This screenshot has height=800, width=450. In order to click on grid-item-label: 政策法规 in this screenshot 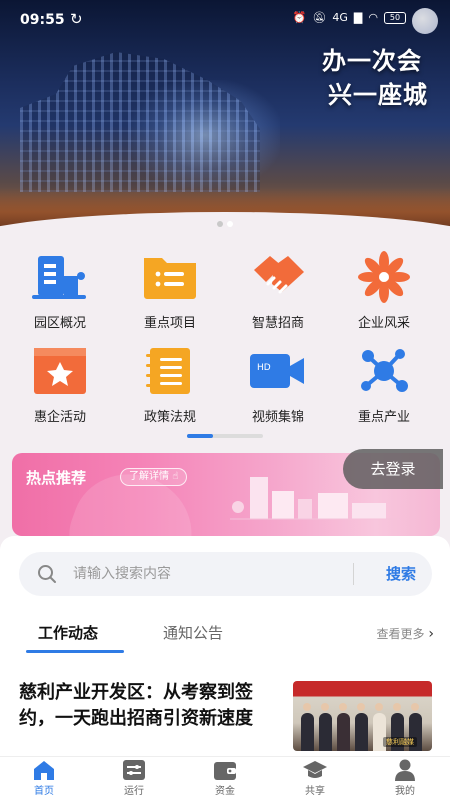, I will do `click(169, 417)`.